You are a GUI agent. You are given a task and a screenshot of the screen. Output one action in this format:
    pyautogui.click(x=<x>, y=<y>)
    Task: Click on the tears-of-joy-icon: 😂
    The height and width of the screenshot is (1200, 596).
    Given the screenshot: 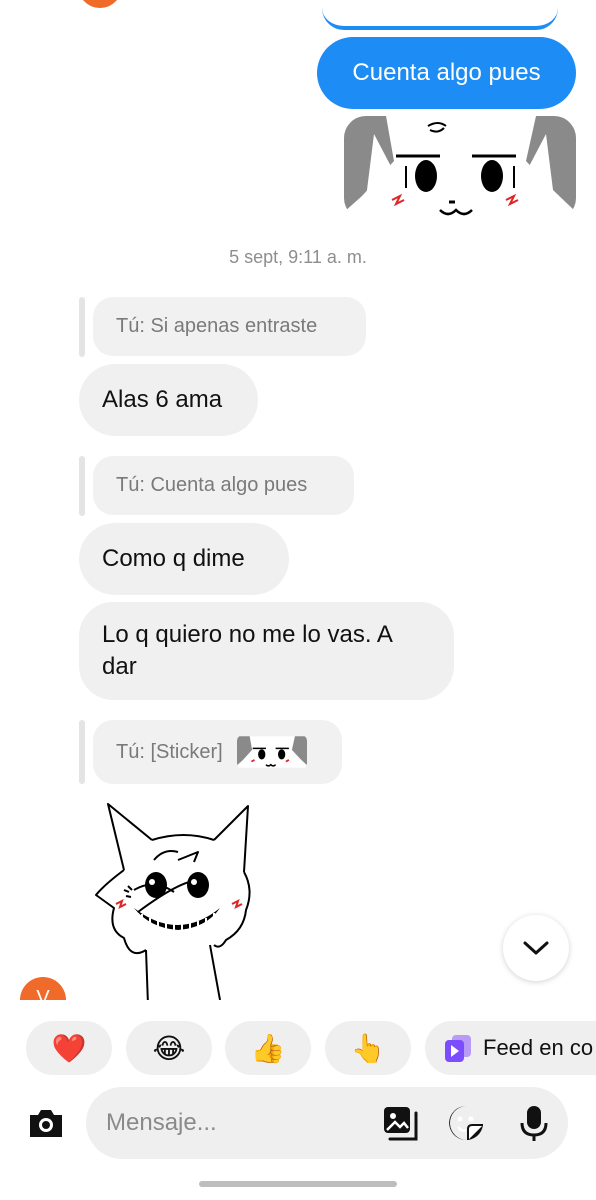 What is the action you would take?
    pyautogui.click(x=169, y=1048)
    